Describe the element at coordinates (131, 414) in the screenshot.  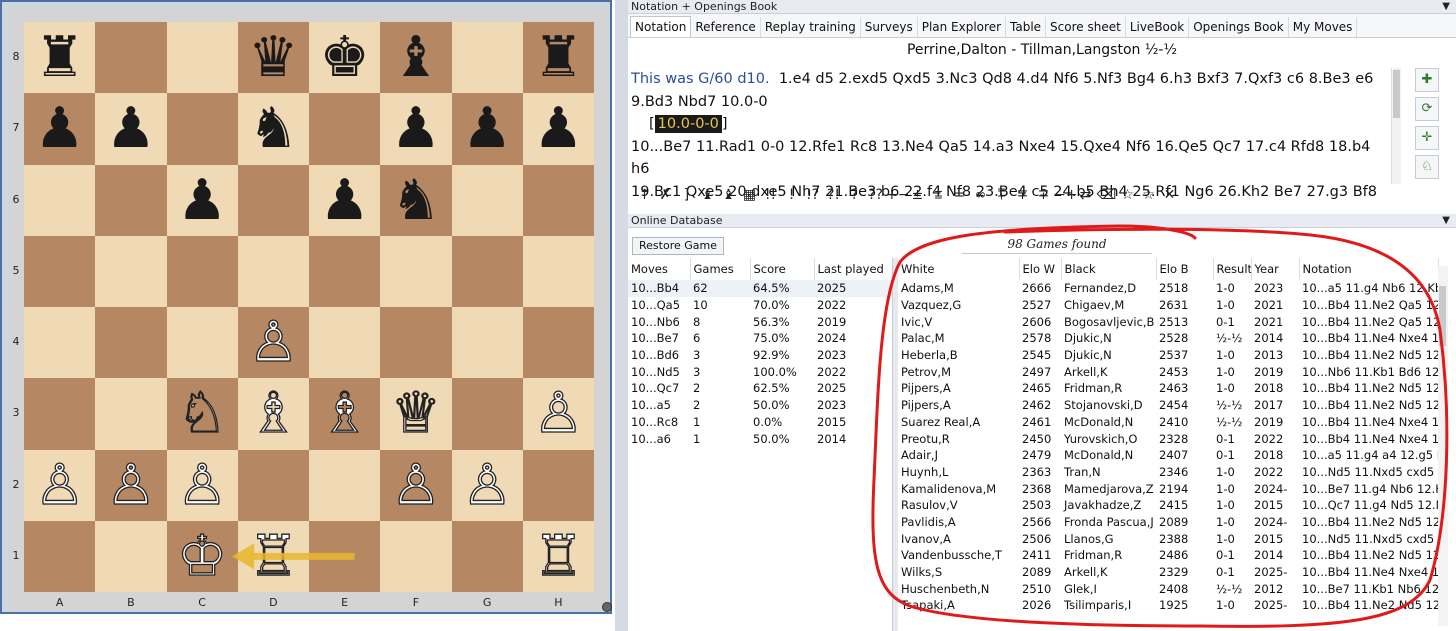
I see `square-b3` at that location.